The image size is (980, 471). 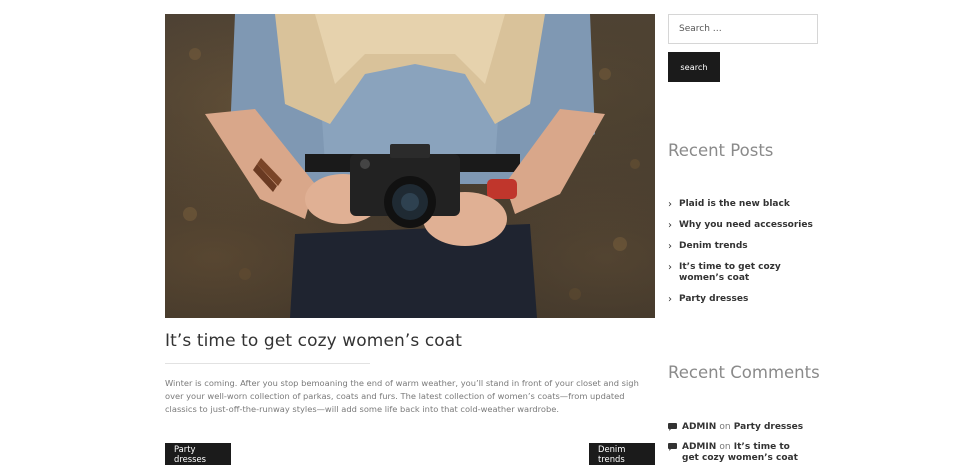 I want to click on recent-post-link: Denim trends, so click(x=713, y=246).